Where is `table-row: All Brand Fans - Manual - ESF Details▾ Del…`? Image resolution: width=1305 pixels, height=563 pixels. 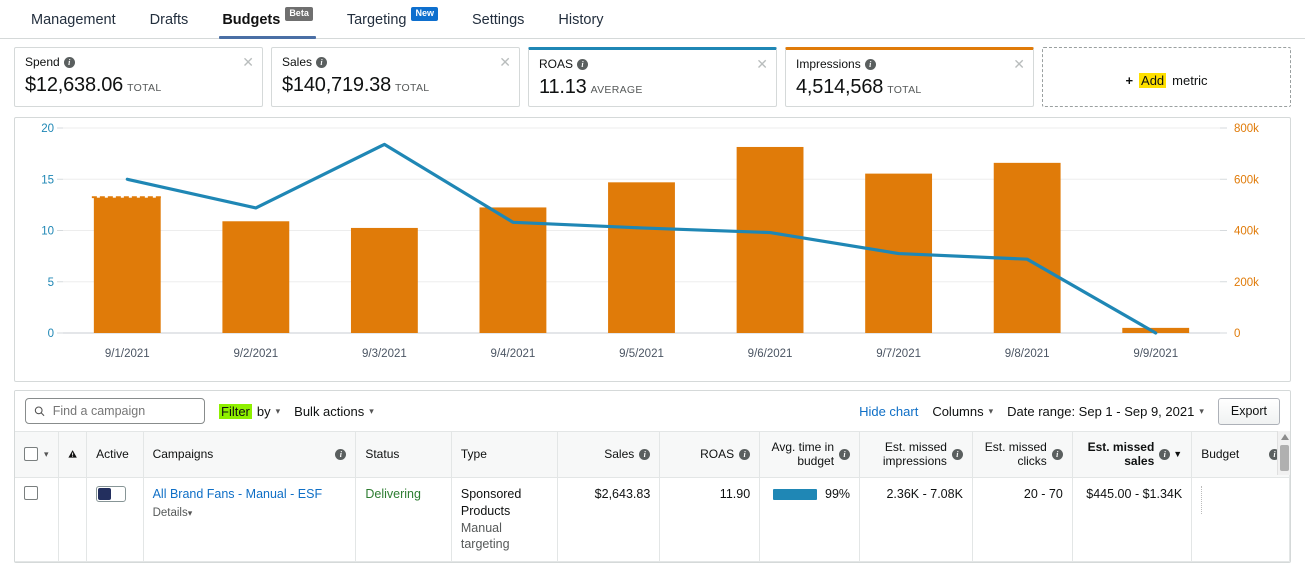 table-row: All Brand Fans - Manual - ESF Details▾ Del… is located at coordinates (652, 520).